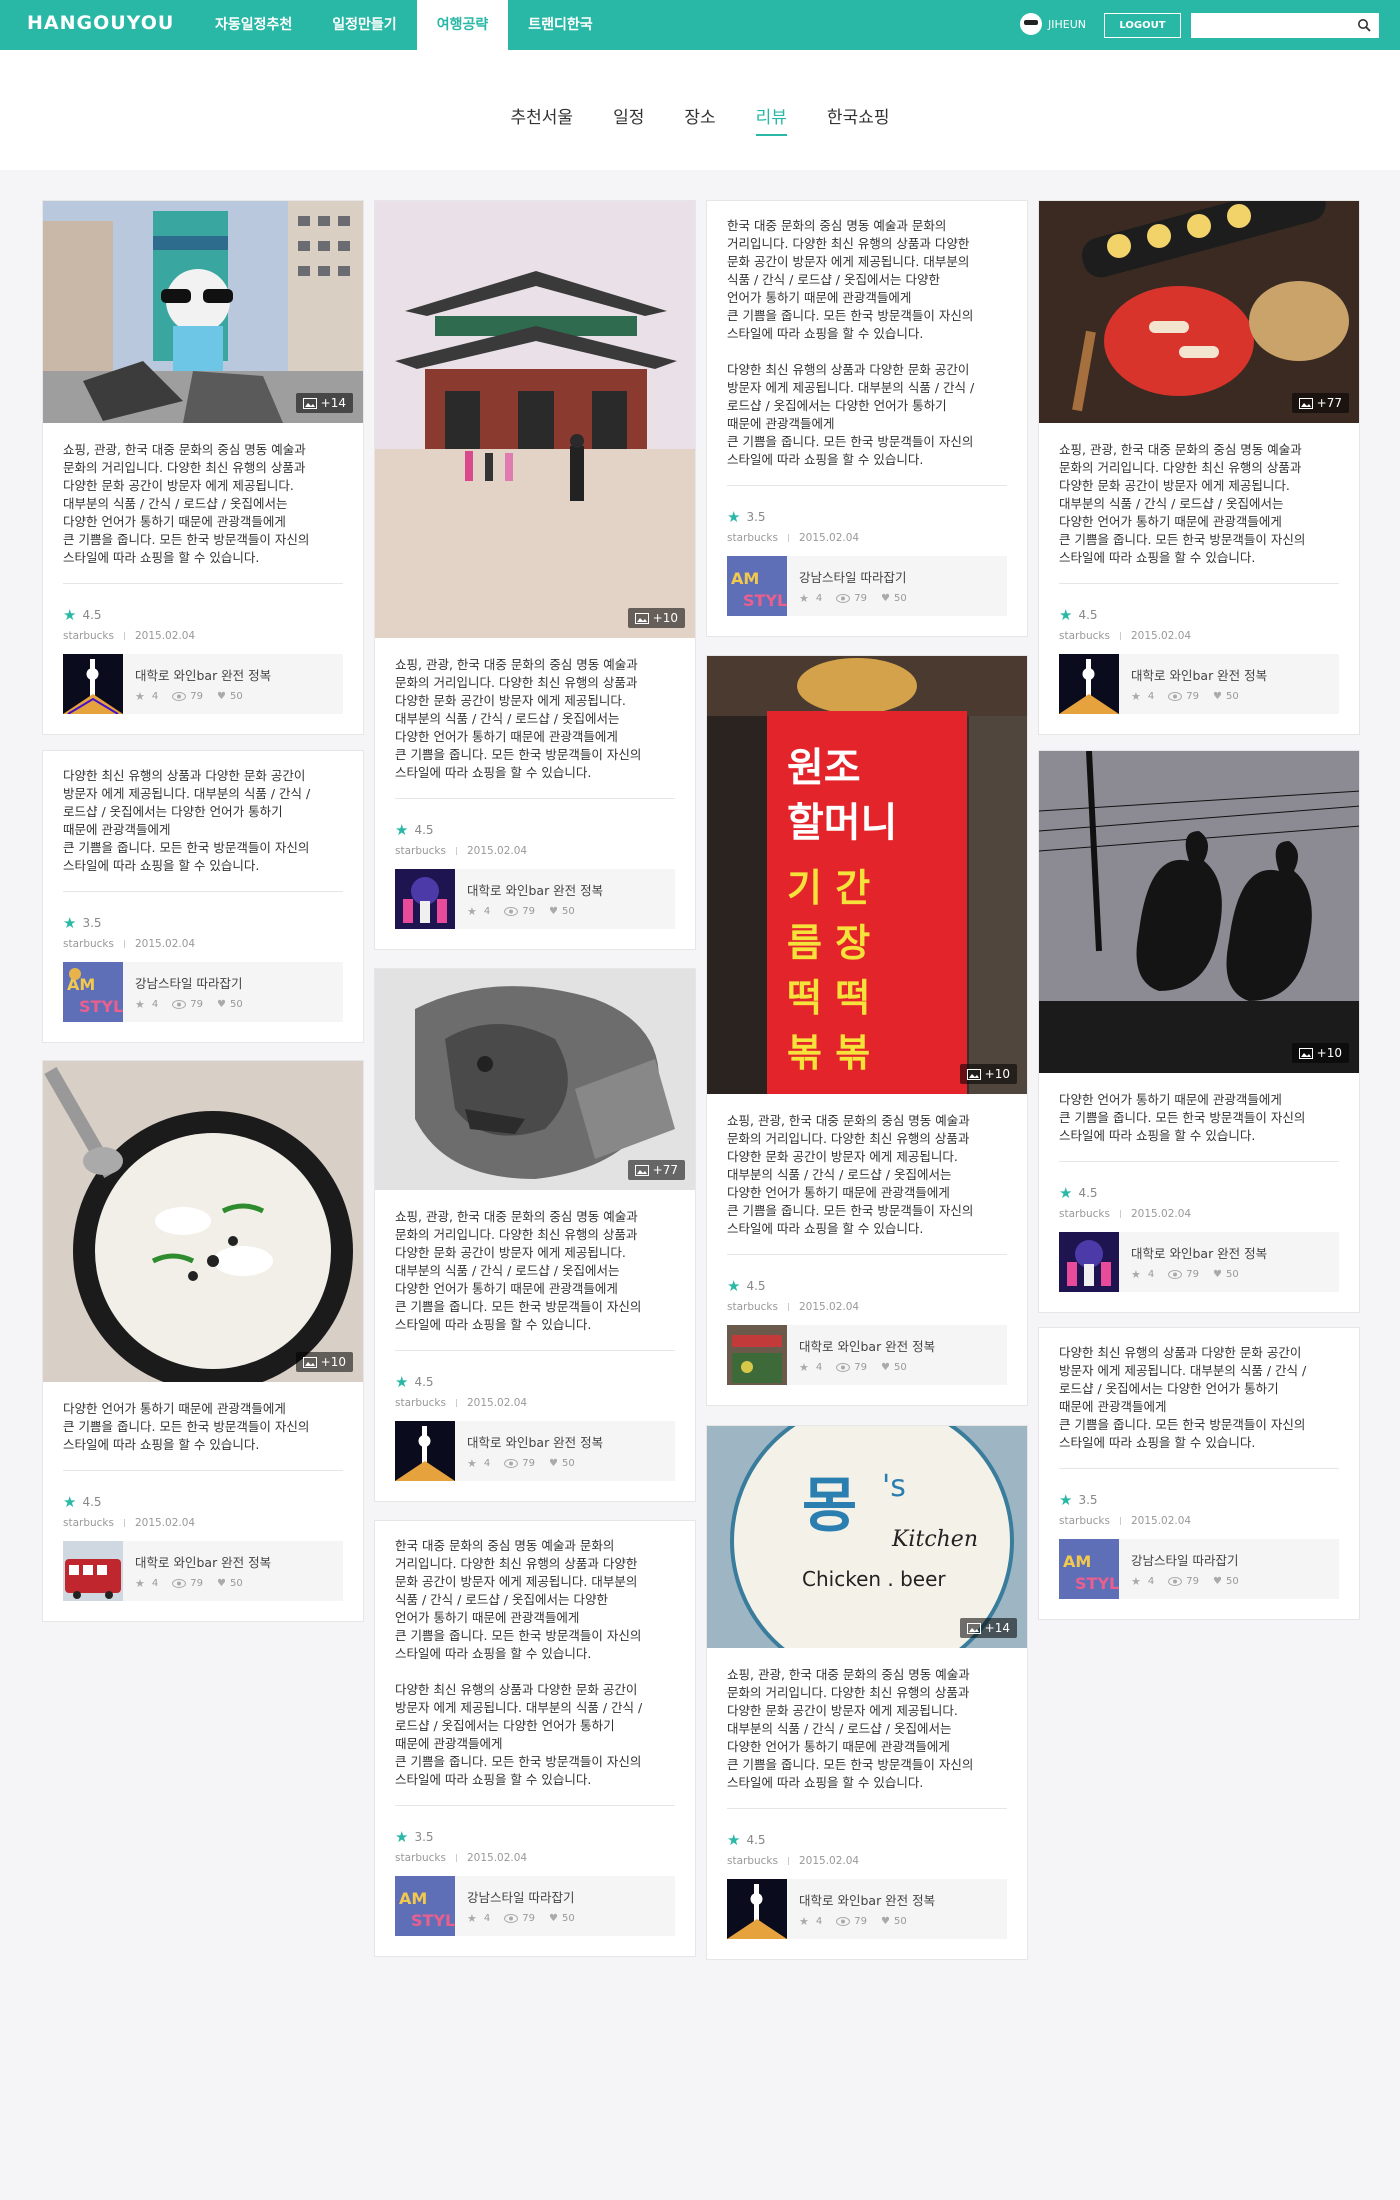 The height and width of the screenshot is (2200, 1400). What do you see at coordinates (253, 25) in the screenshot?
I see `nav-item-auto-schedule: 자동일정추천` at bounding box center [253, 25].